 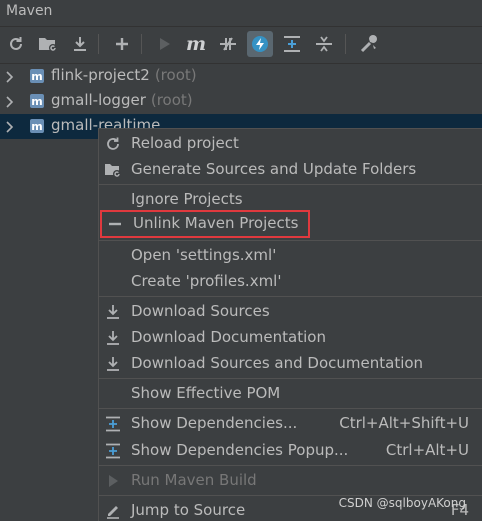 What do you see at coordinates (241, 76) in the screenshot?
I see `tree-item-project: m flink-project2 (root)` at bounding box center [241, 76].